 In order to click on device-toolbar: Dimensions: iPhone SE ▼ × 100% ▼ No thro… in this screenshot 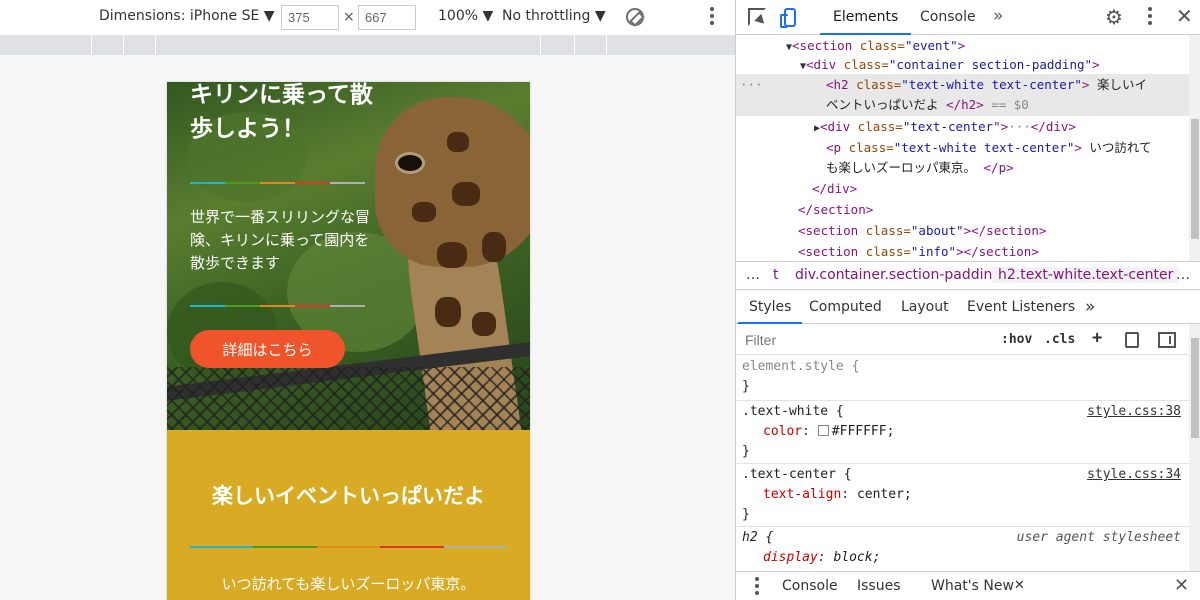, I will do `click(367, 17)`.